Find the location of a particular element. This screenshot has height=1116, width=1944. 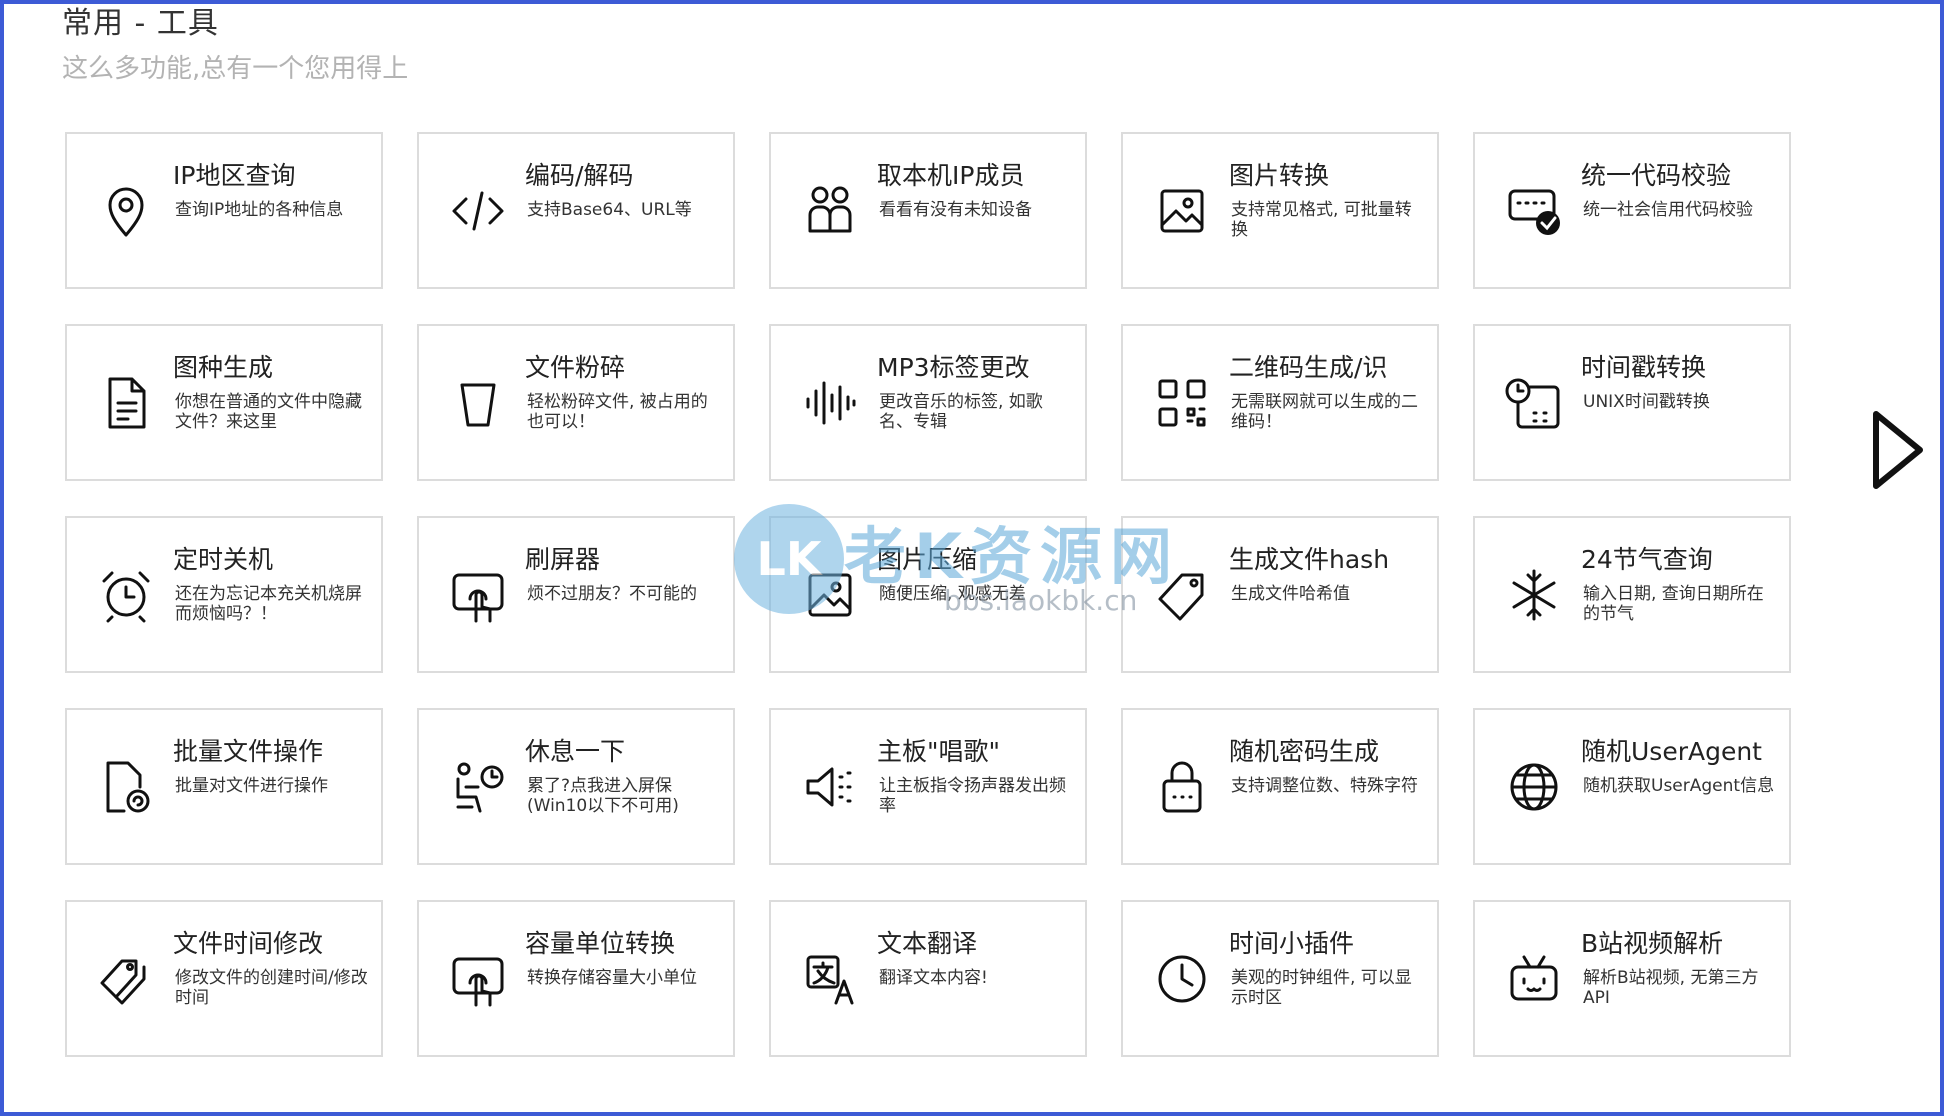

location-pin-icon is located at coordinates (126, 211).